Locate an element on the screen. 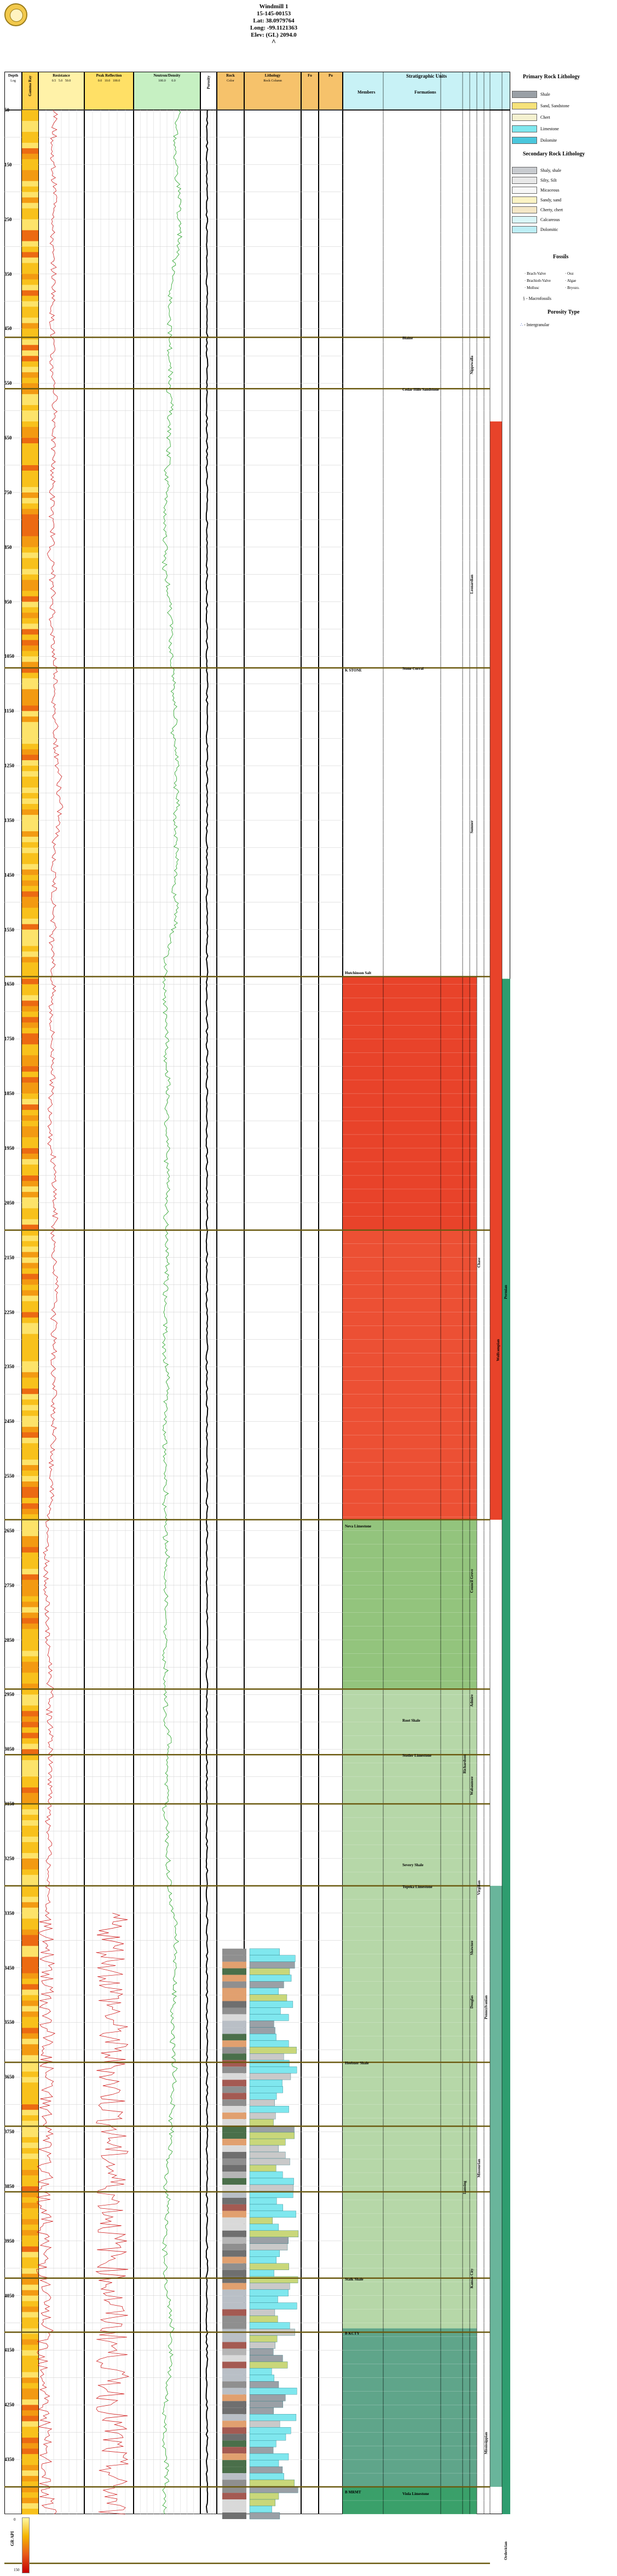  depth-label: 3350 is located at coordinates (9, 1913).